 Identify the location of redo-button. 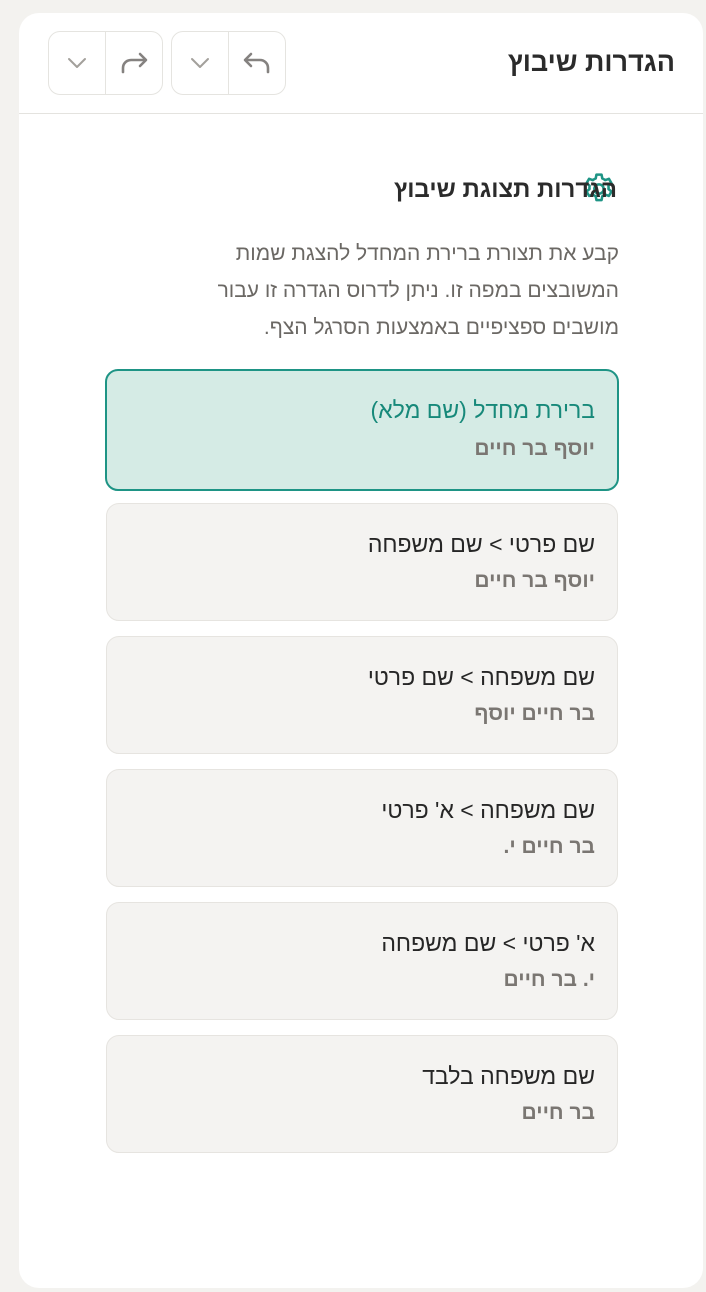
(133, 63).